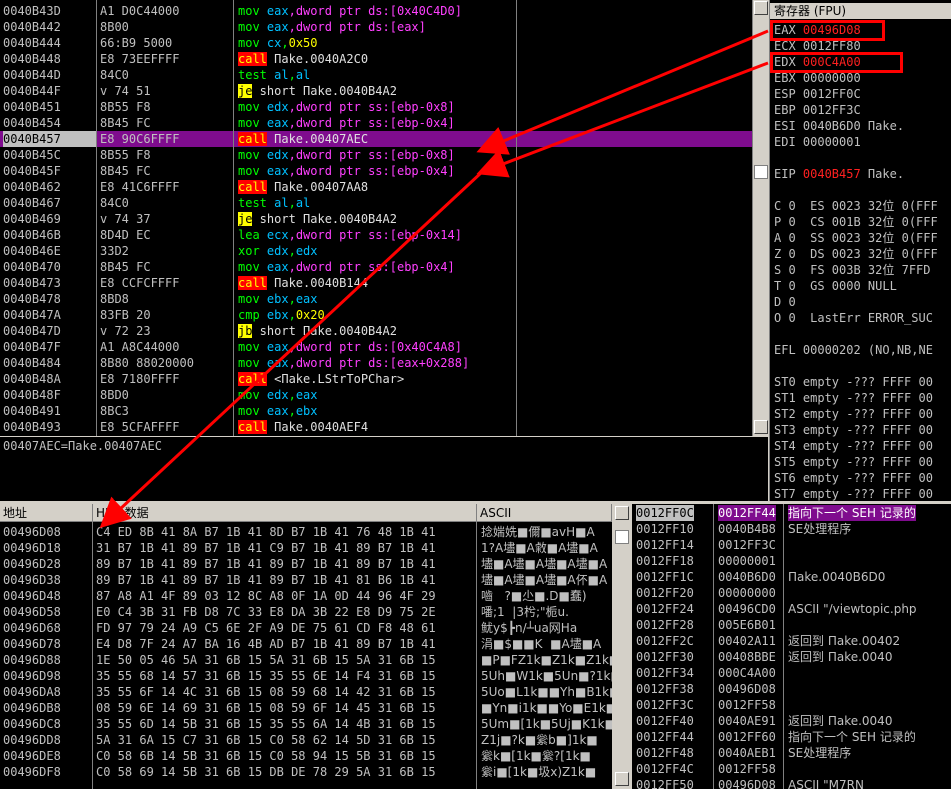 The width and height of the screenshot is (951, 789). What do you see at coordinates (791, 593) in the screenshot?
I see `stack-row: 0012FF20 00000000` at bounding box center [791, 593].